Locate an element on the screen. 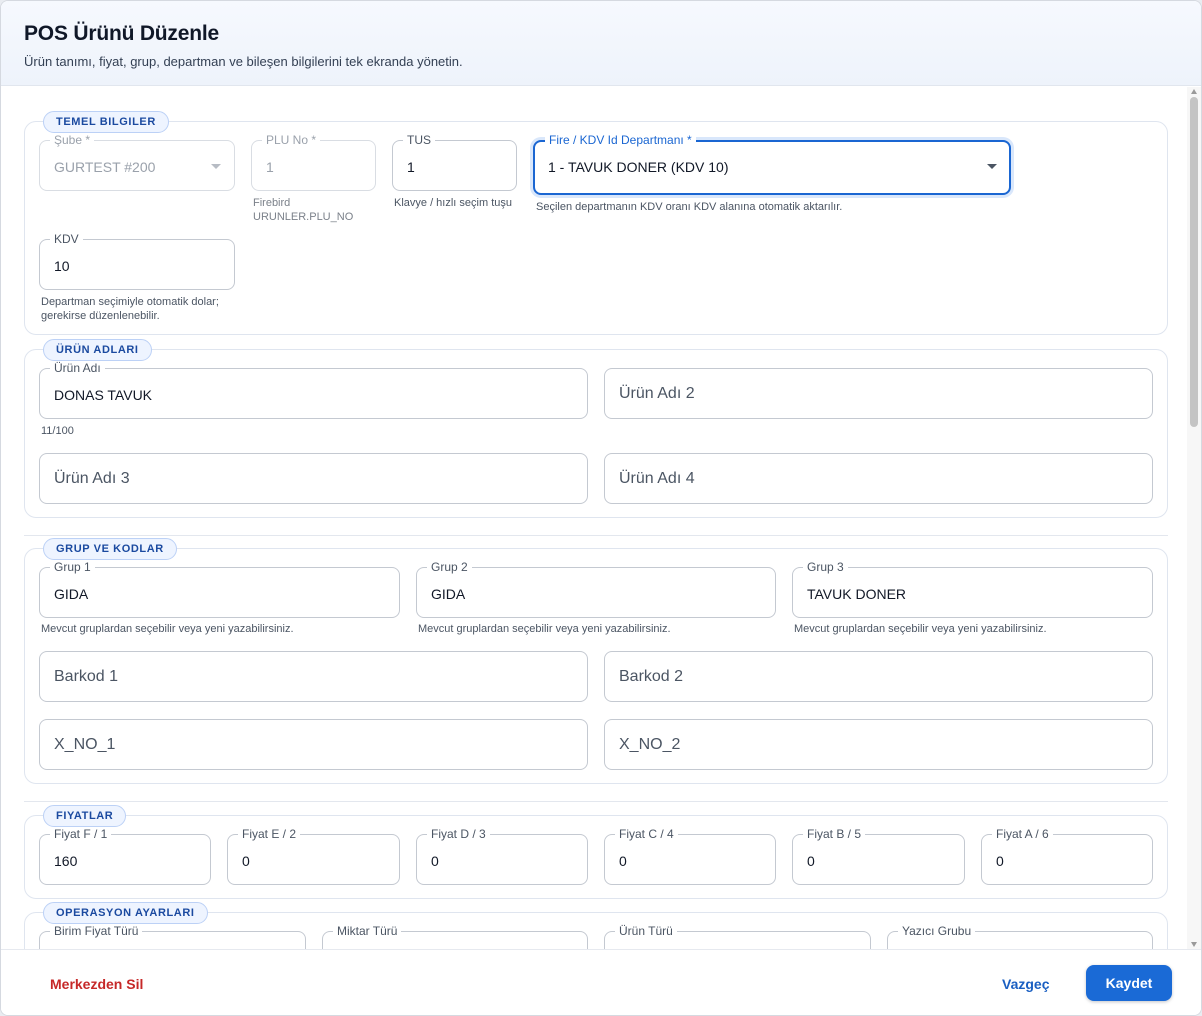 This screenshot has width=1202, height=1016. urun-adi-3-placeholder: Ürün Adı 3 is located at coordinates (92, 478).